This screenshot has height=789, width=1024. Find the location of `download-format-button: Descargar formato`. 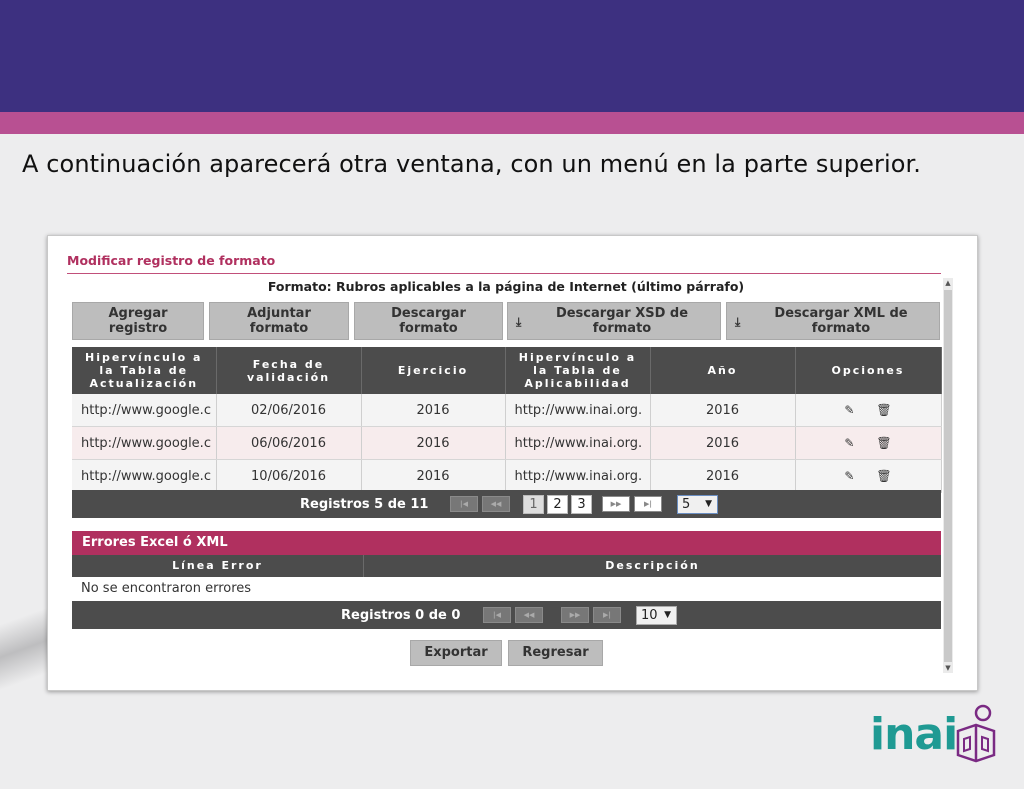

download-format-button: Descargar formato is located at coordinates (428, 321).